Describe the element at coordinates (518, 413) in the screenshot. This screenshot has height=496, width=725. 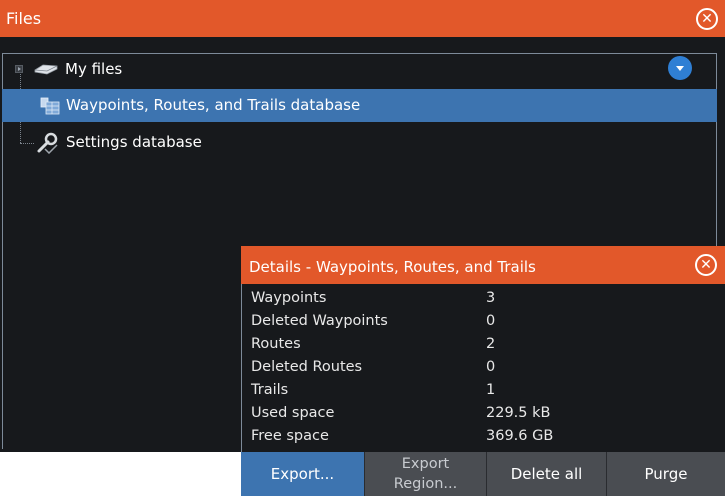
I see `detail-value: 229.5 kB` at that location.